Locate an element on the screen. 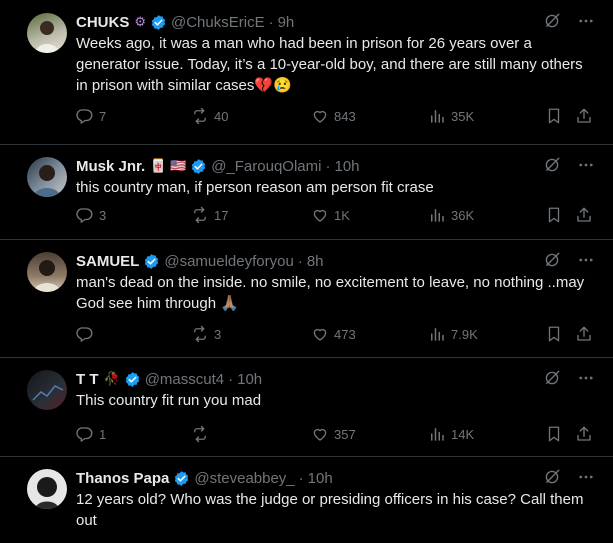  tweet-actions: 1 357 14K is located at coordinates (336, 435).